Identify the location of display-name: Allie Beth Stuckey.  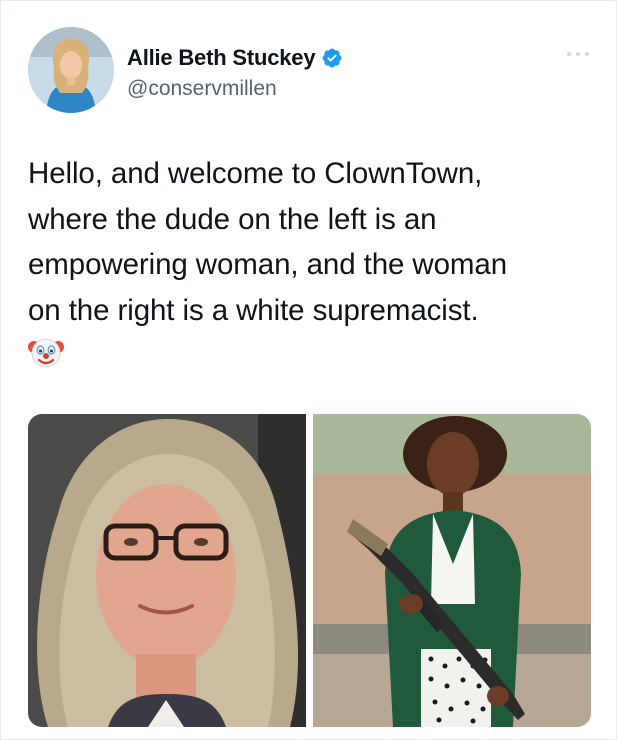
(221, 58).